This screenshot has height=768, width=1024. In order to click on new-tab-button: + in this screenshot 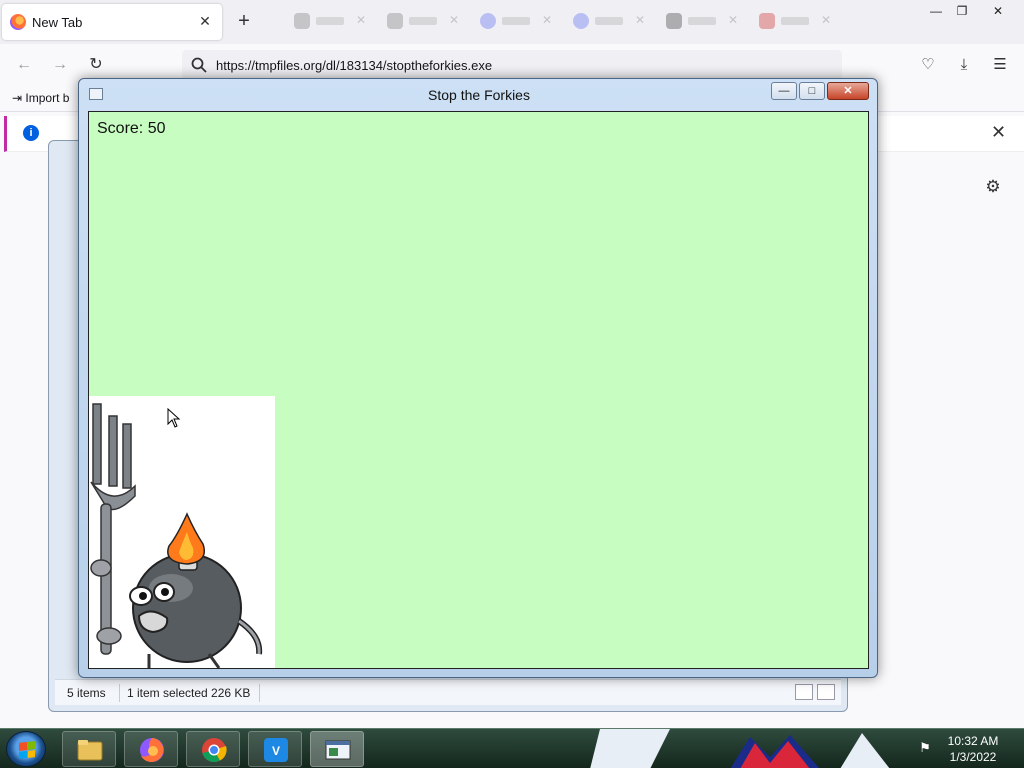, I will do `click(244, 22)`.